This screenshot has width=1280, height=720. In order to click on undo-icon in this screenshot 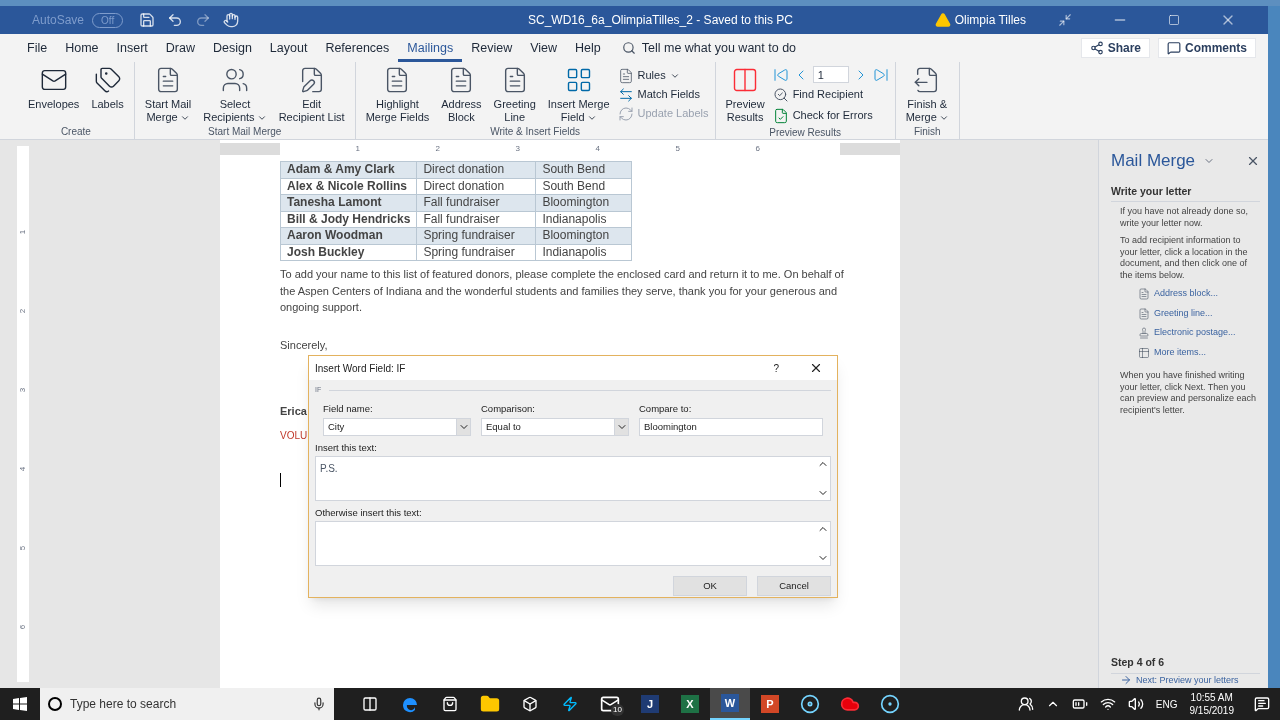, I will do `click(175, 20)`.